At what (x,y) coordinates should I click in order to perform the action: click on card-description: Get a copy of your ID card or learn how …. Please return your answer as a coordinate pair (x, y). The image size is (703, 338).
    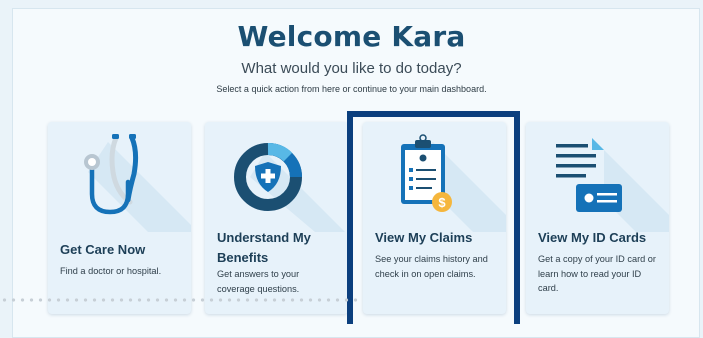
    Looking at the image, I should click on (597, 273).